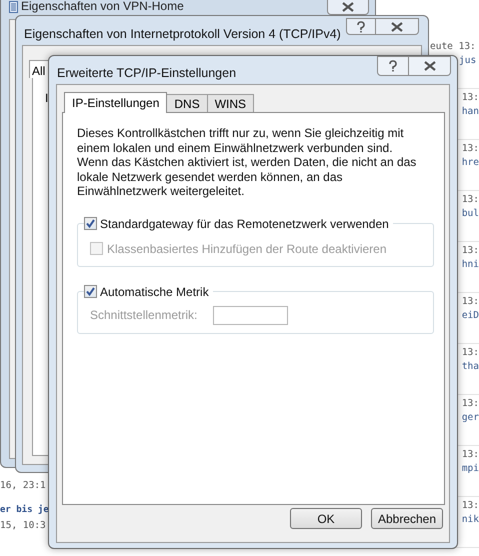 This screenshot has height=556, width=479. Describe the element at coordinates (102, 6) in the screenshot. I see `window-title: Eigenschaften von VPN-Home` at that location.